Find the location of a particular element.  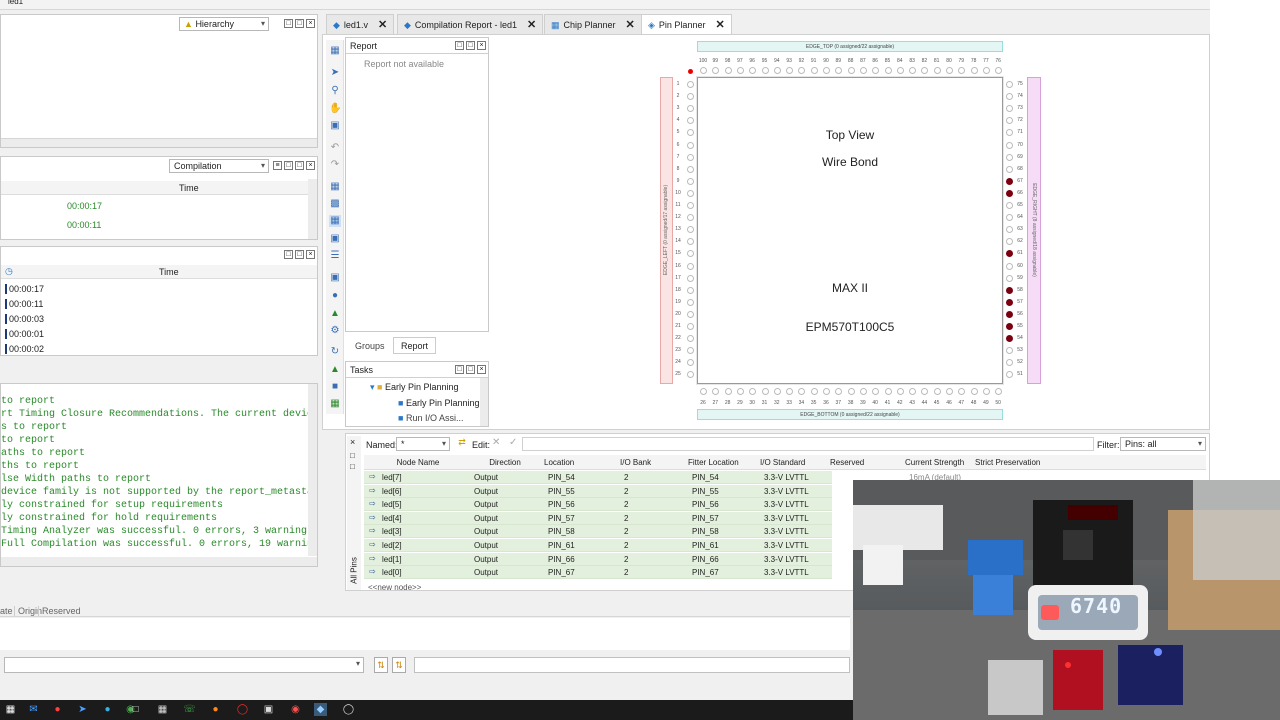

task-early-pin-planning-folder: ▾ ■ Early Pin Planning is located at coordinates (414, 387).